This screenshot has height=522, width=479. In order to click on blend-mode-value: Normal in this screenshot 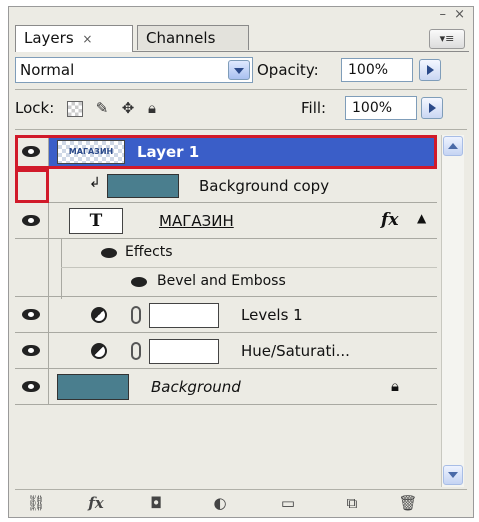, I will do `click(47, 70)`.